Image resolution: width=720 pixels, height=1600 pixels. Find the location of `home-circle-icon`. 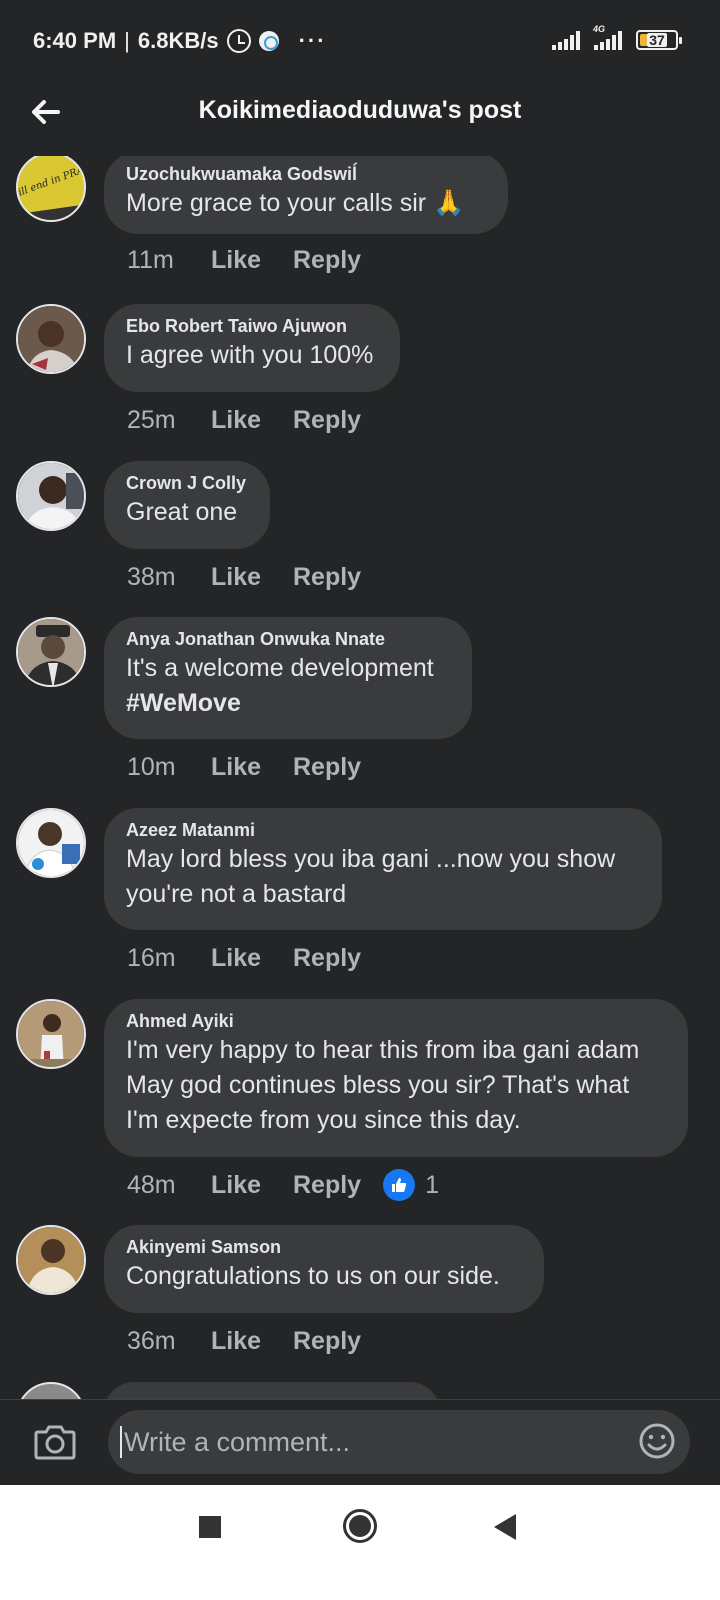

home-circle-icon is located at coordinates (360, 1526).